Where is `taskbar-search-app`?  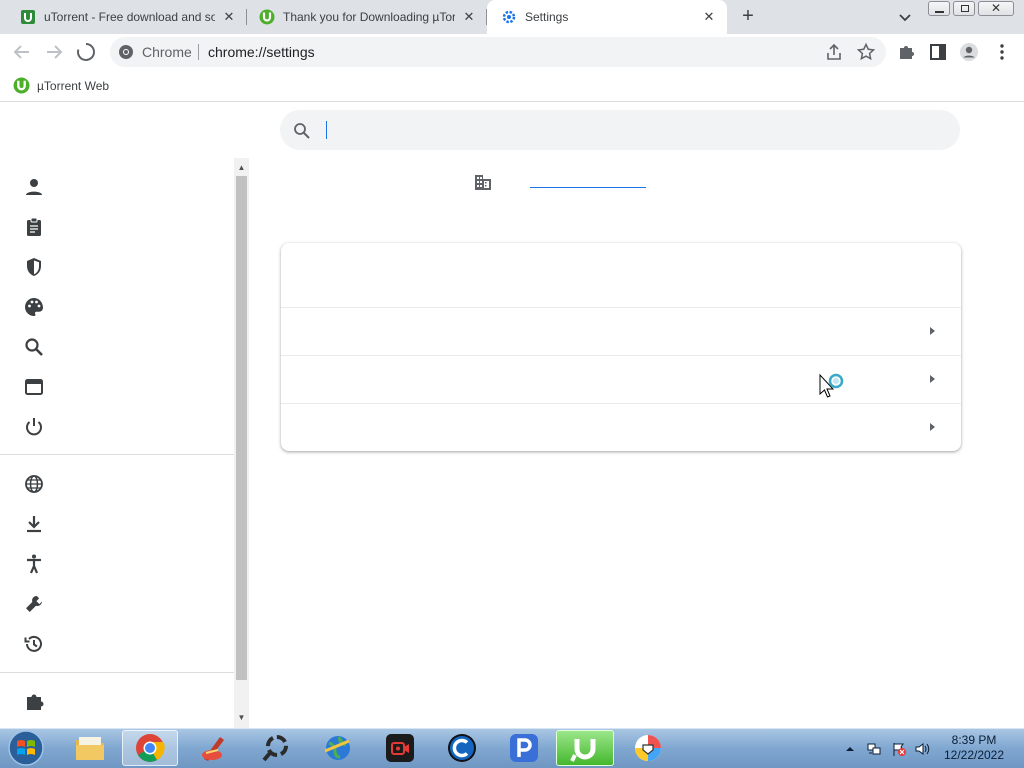 taskbar-search-app is located at coordinates (276, 748).